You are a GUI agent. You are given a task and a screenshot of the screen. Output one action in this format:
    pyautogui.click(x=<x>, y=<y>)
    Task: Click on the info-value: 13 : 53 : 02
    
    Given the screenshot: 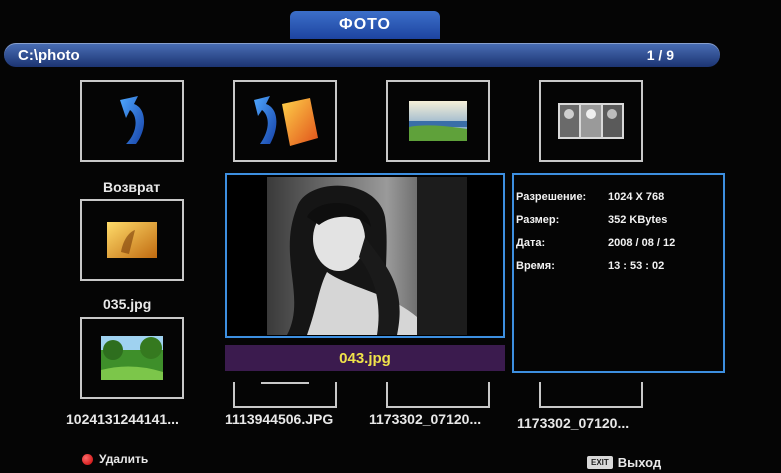 What is the action you would take?
    pyautogui.click(x=636, y=265)
    